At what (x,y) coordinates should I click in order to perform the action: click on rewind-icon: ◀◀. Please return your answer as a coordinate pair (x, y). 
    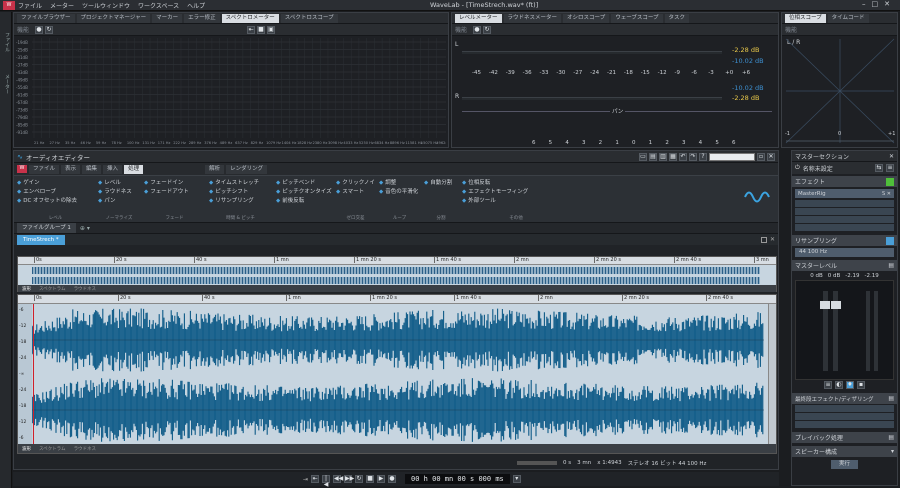
    Looking at the image, I should click on (338, 479).